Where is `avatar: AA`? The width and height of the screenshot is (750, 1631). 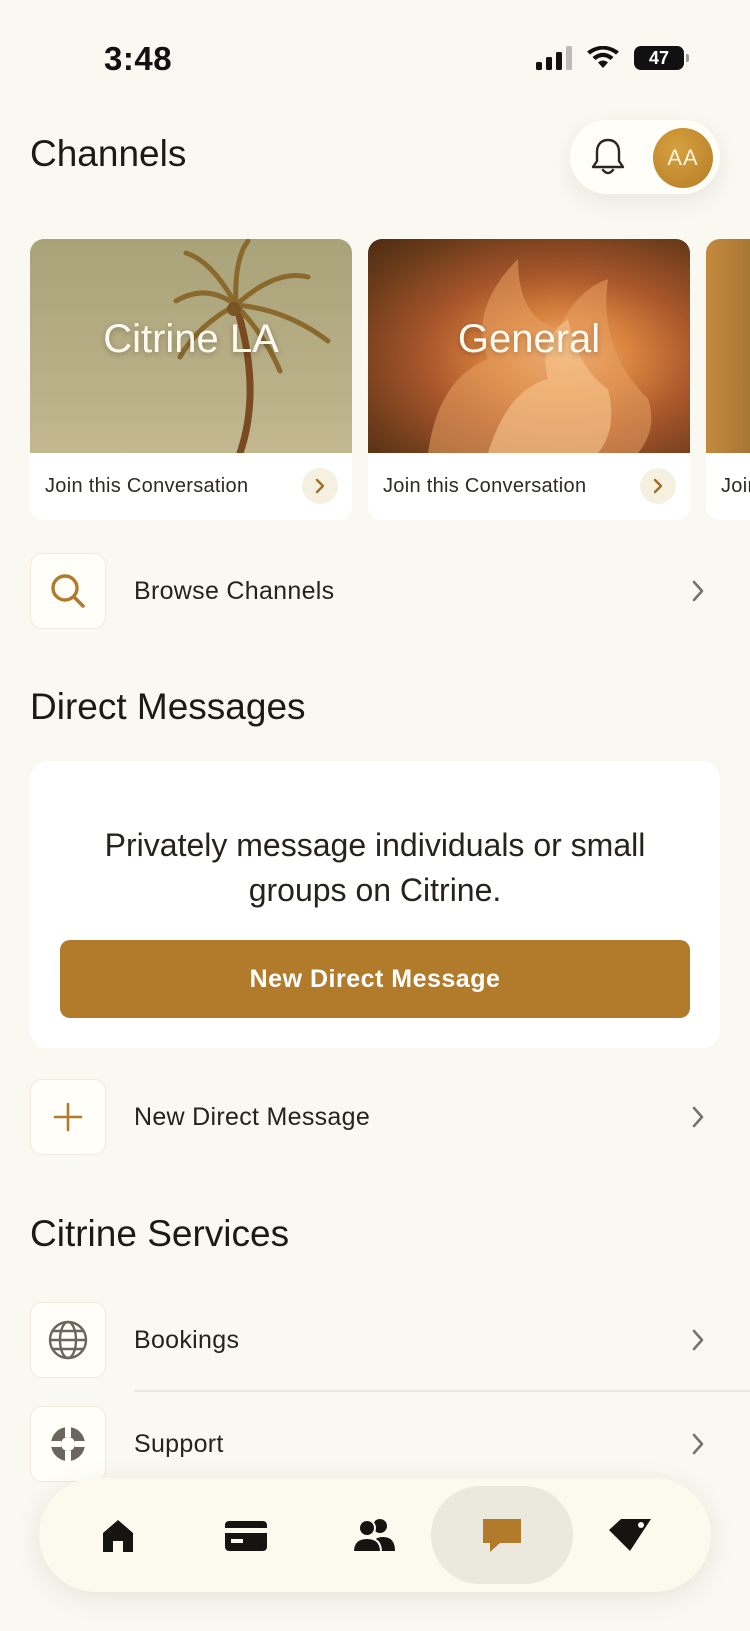
avatar: AA is located at coordinates (683, 158).